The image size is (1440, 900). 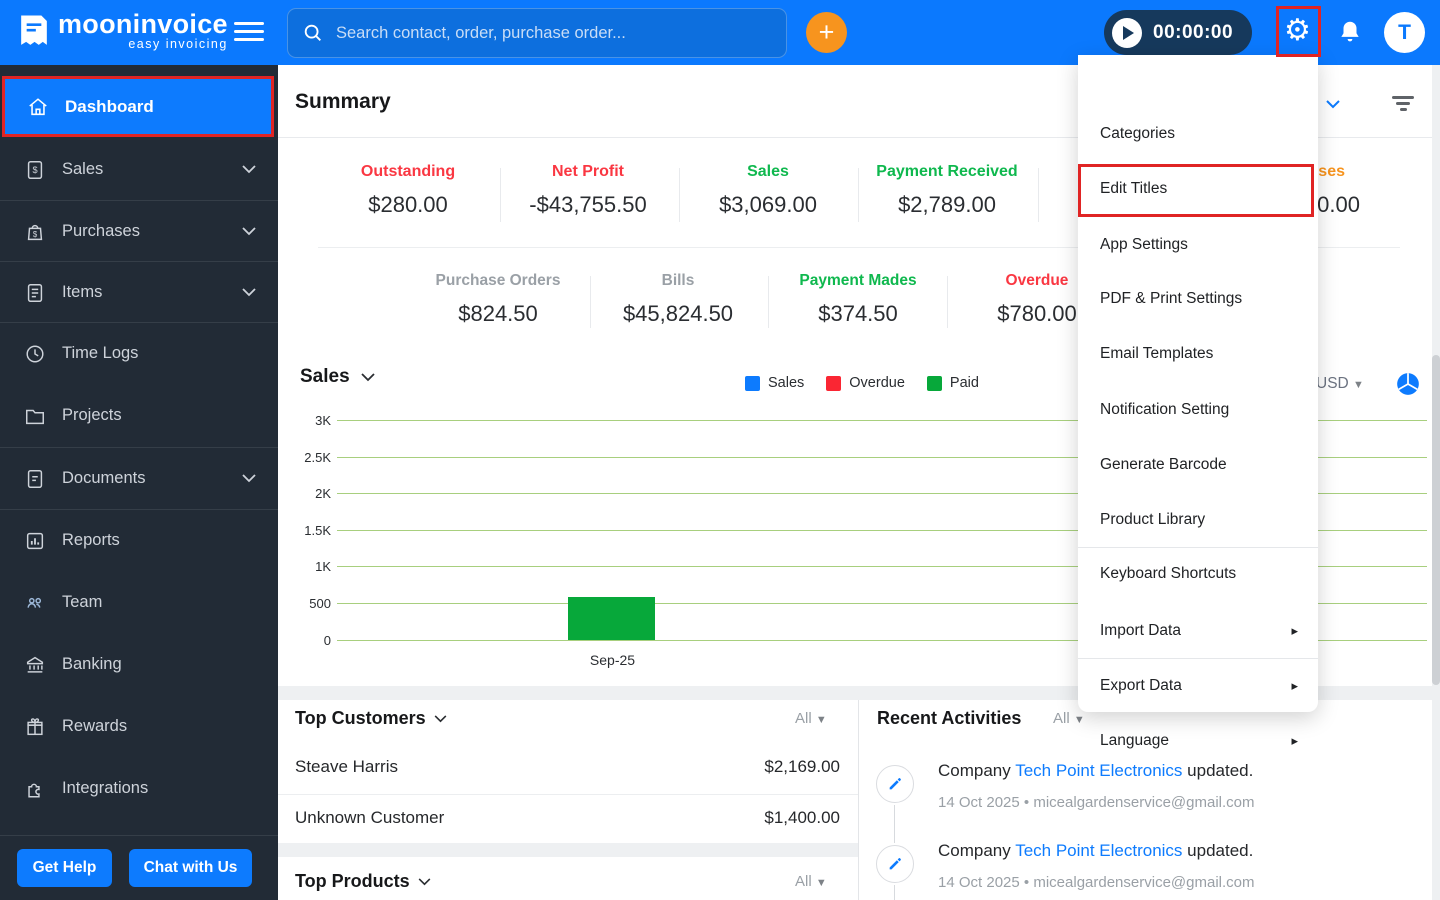 What do you see at coordinates (35, 232) in the screenshot?
I see `purchases-bag-icon: $` at bounding box center [35, 232].